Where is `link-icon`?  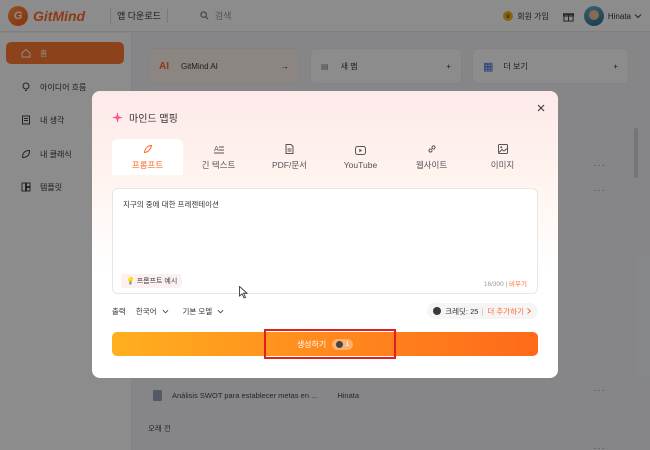
link-icon is located at coordinates (432, 149).